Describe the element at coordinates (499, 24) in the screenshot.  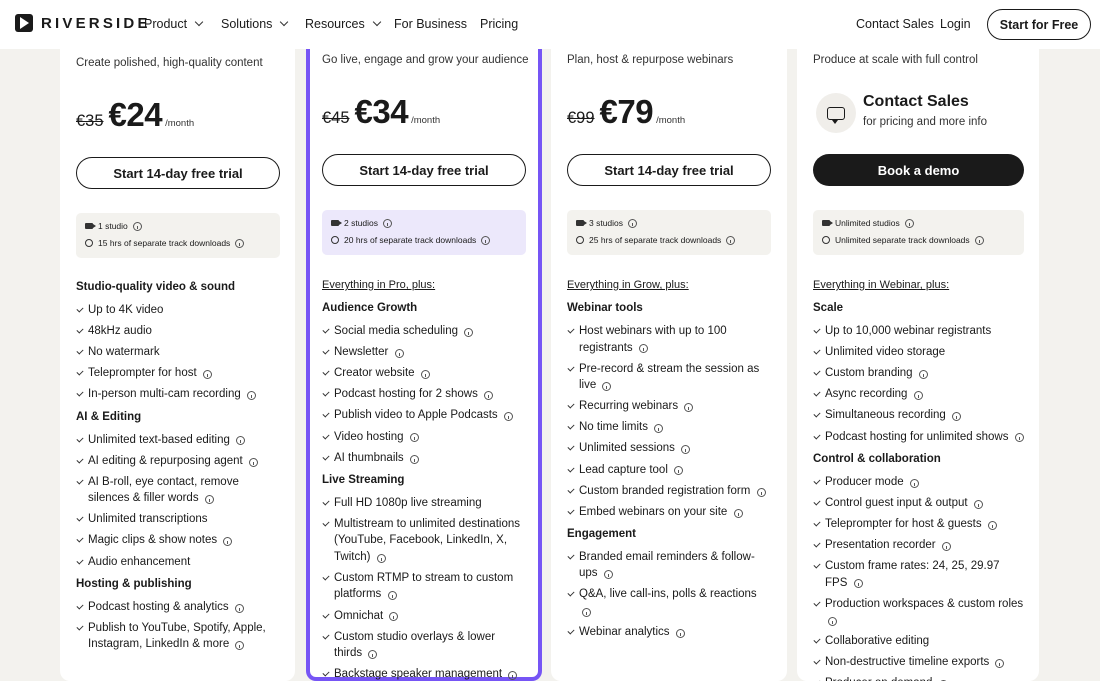
I see `nav-pricing: Pricing` at that location.